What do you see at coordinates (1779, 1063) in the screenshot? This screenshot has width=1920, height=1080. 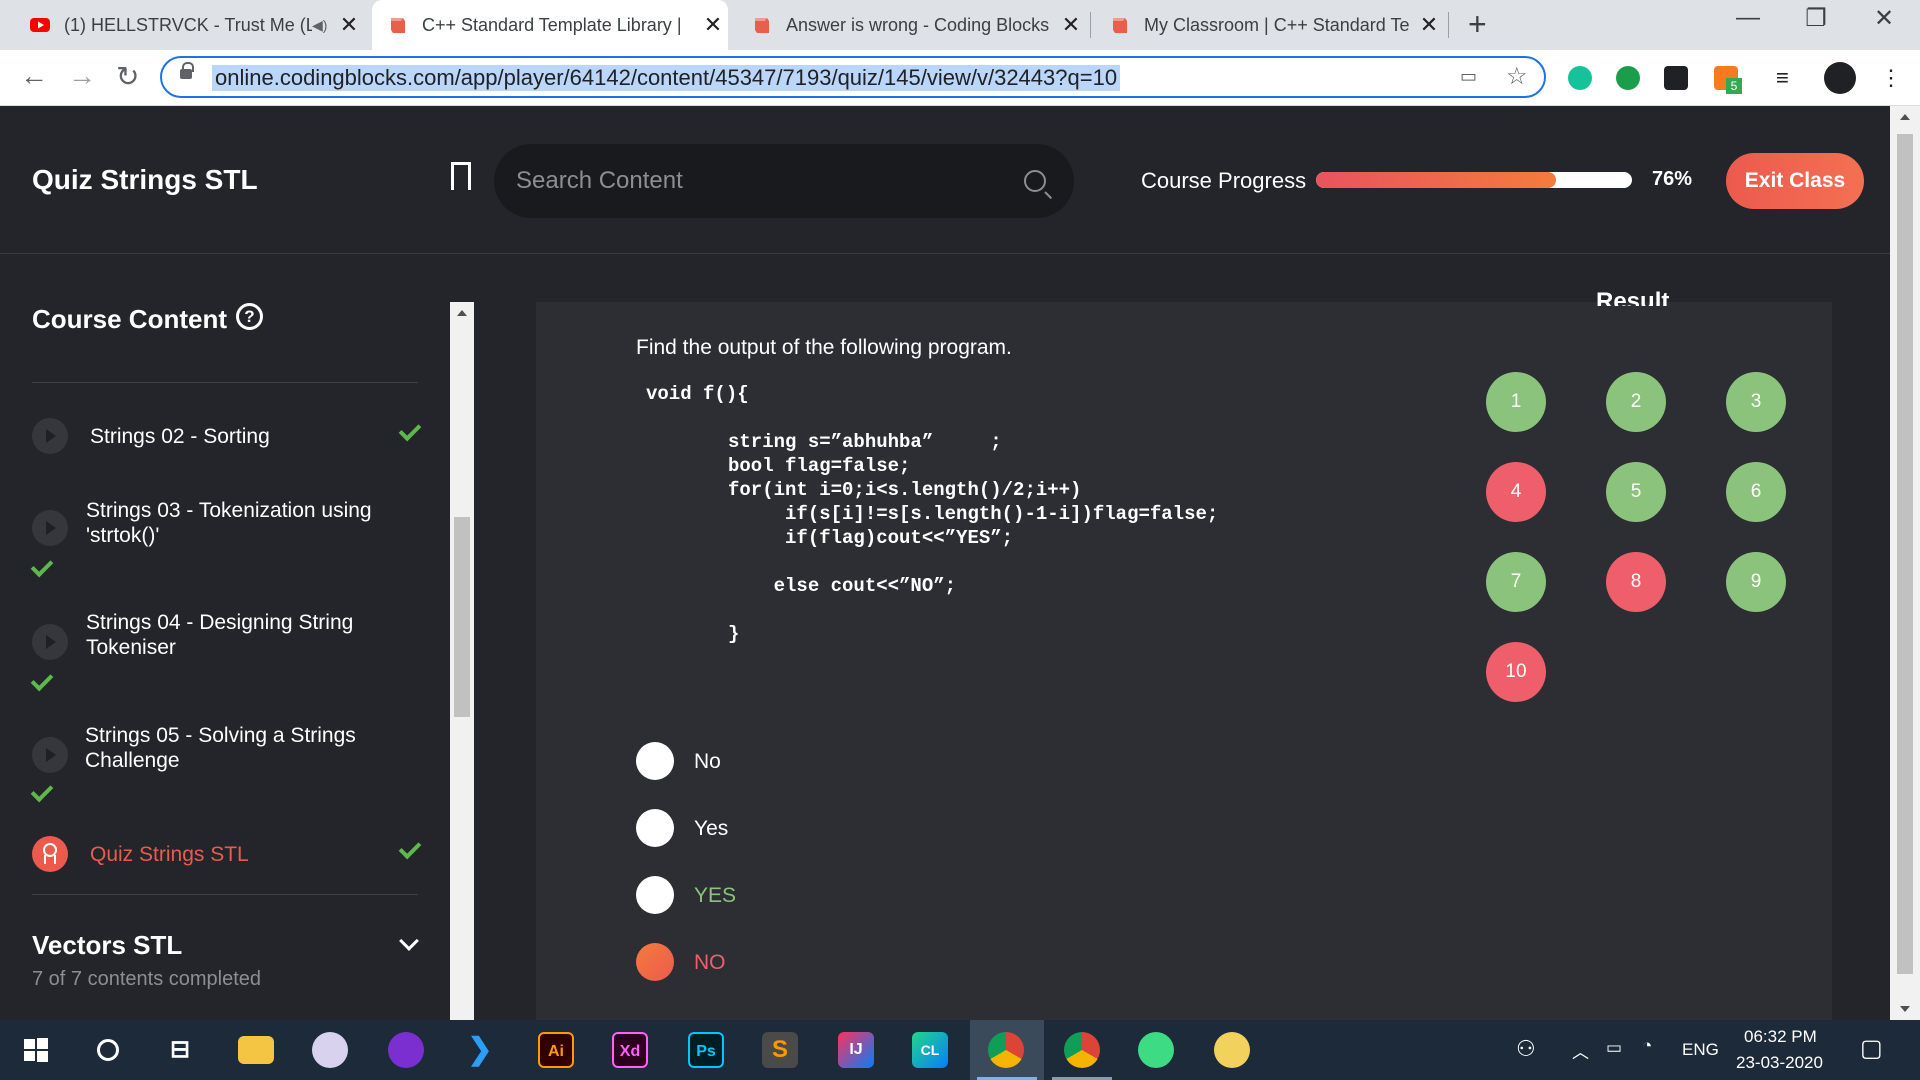 I see `clock-date: 23-03-2020` at bounding box center [1779, 1063].